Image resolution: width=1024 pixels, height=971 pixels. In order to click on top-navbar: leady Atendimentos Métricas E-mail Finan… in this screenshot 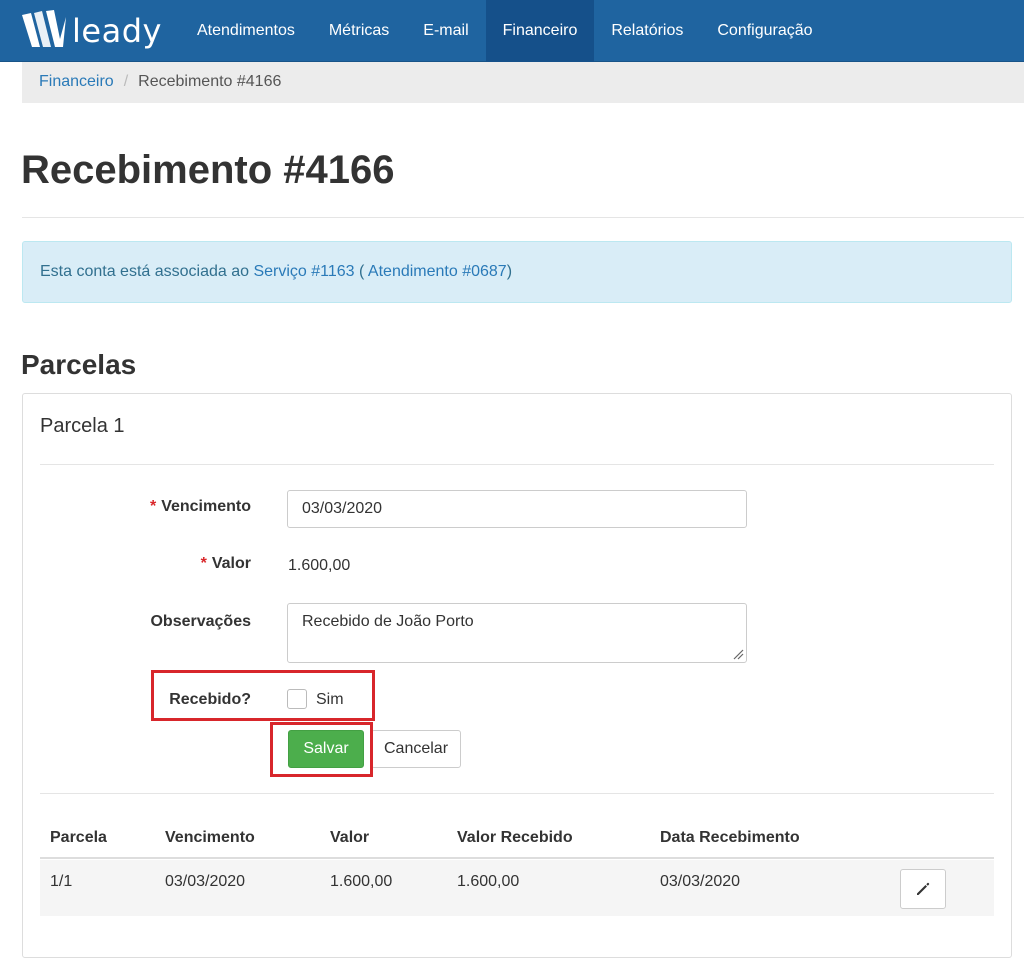, I will do `click(512, 31)`.